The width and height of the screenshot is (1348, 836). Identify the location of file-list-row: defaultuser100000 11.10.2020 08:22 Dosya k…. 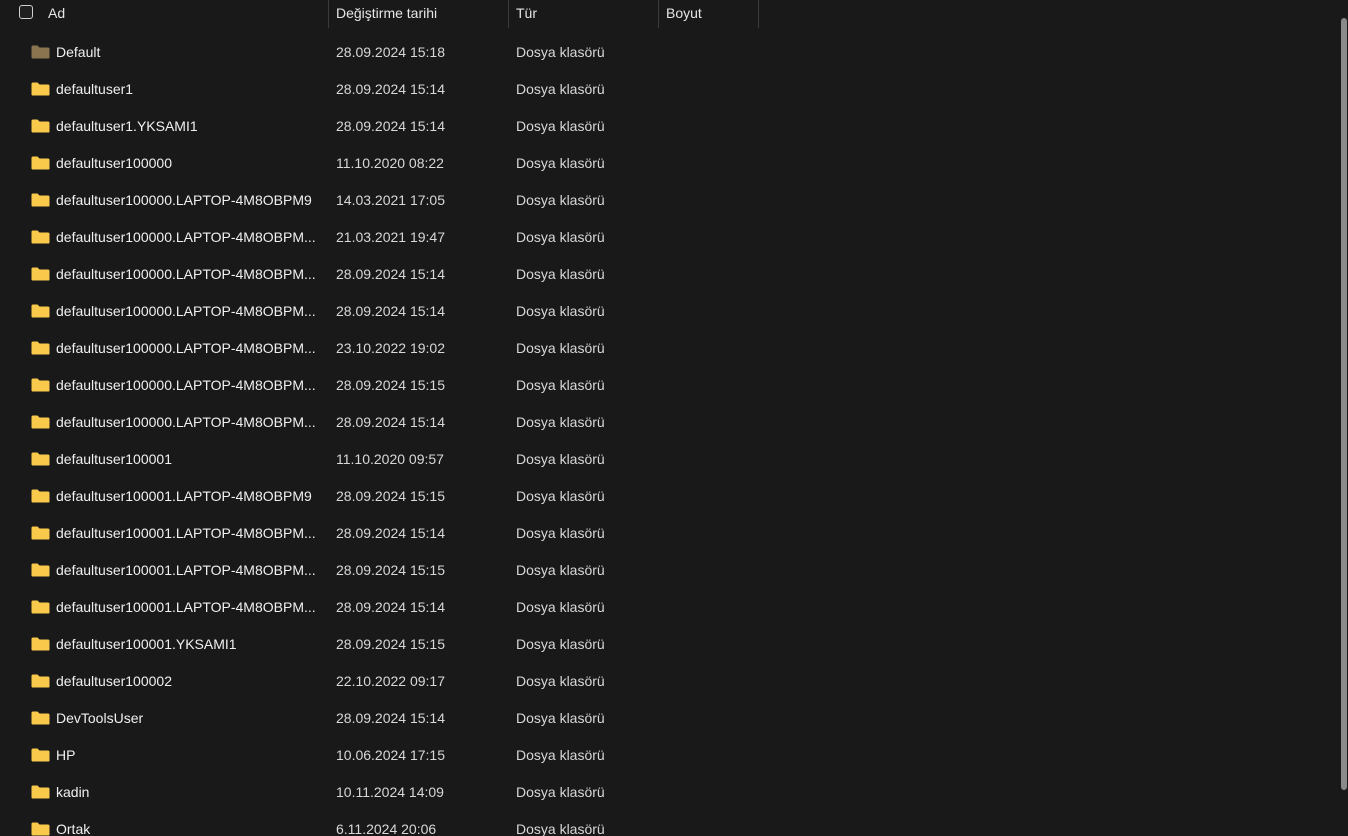
(670, 163).